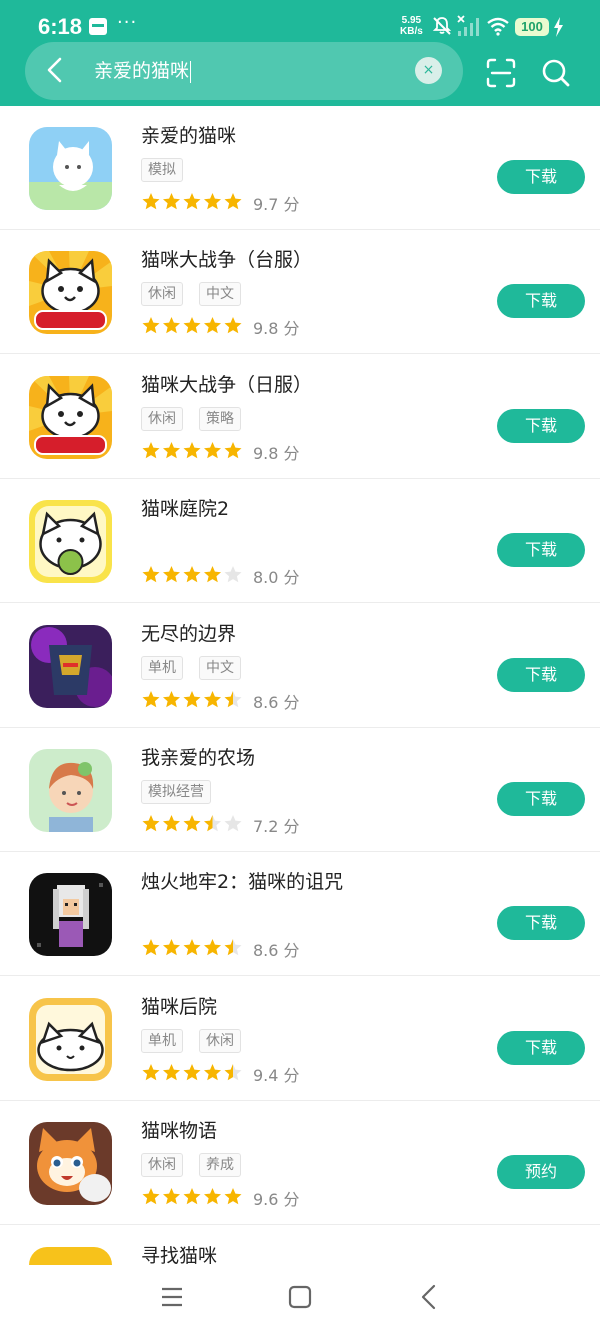 This screenshot has height=1333, width=600. I want to click on search-input: 亲爱的猫咪, so click(143, 71).